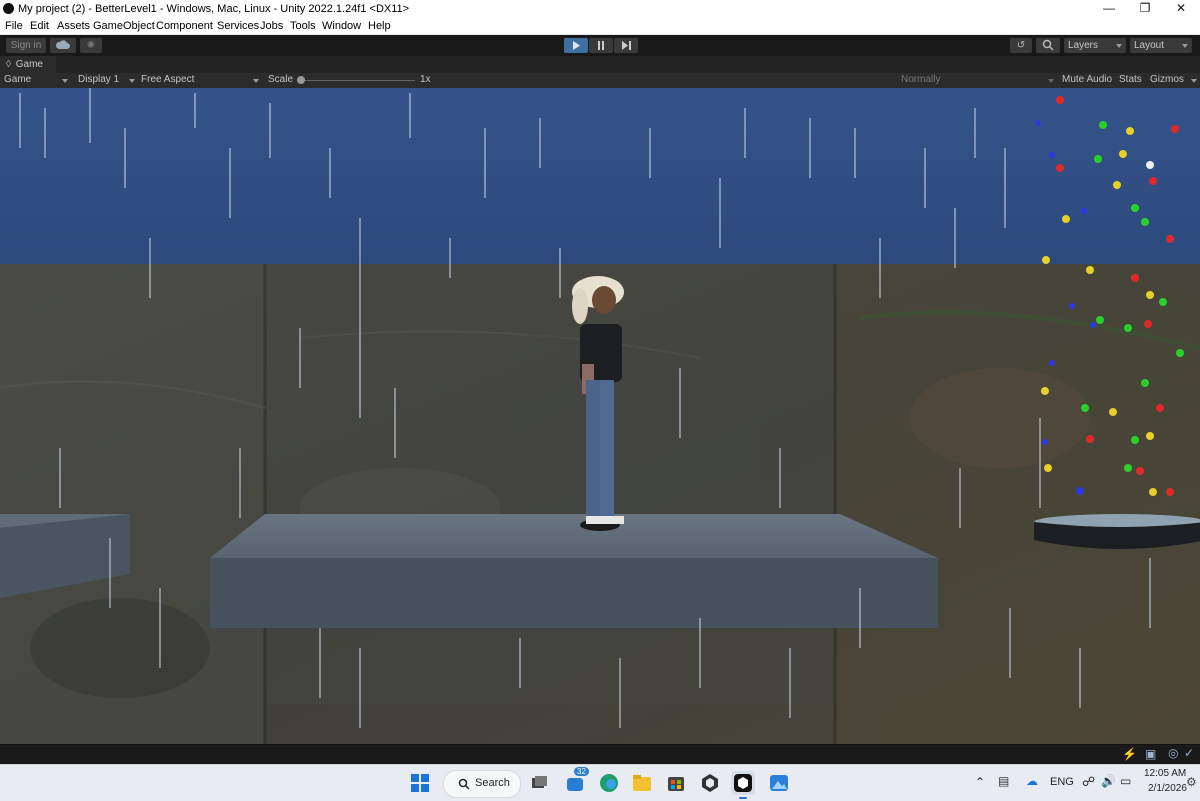  What do you see at coordinates (676, 783) in the screenshot?
I see `store-icon` at bounding box center [676, 783].